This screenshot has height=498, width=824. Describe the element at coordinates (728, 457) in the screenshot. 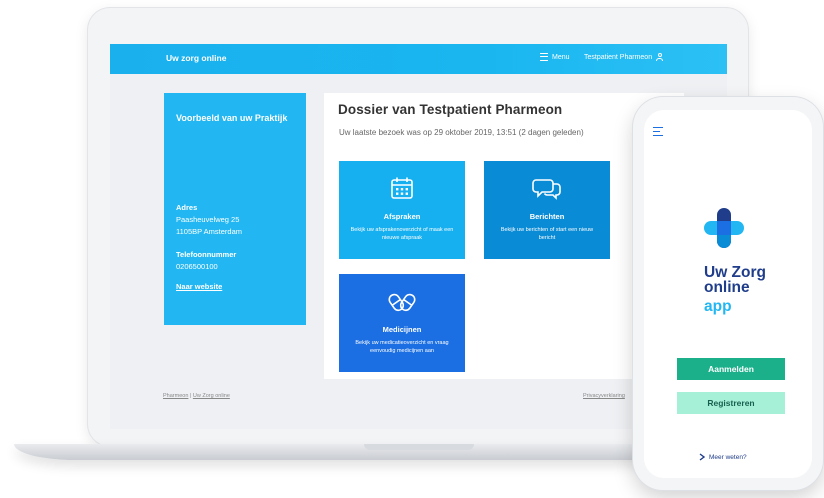

I see `more-info-label: Meer weten?` at that location.